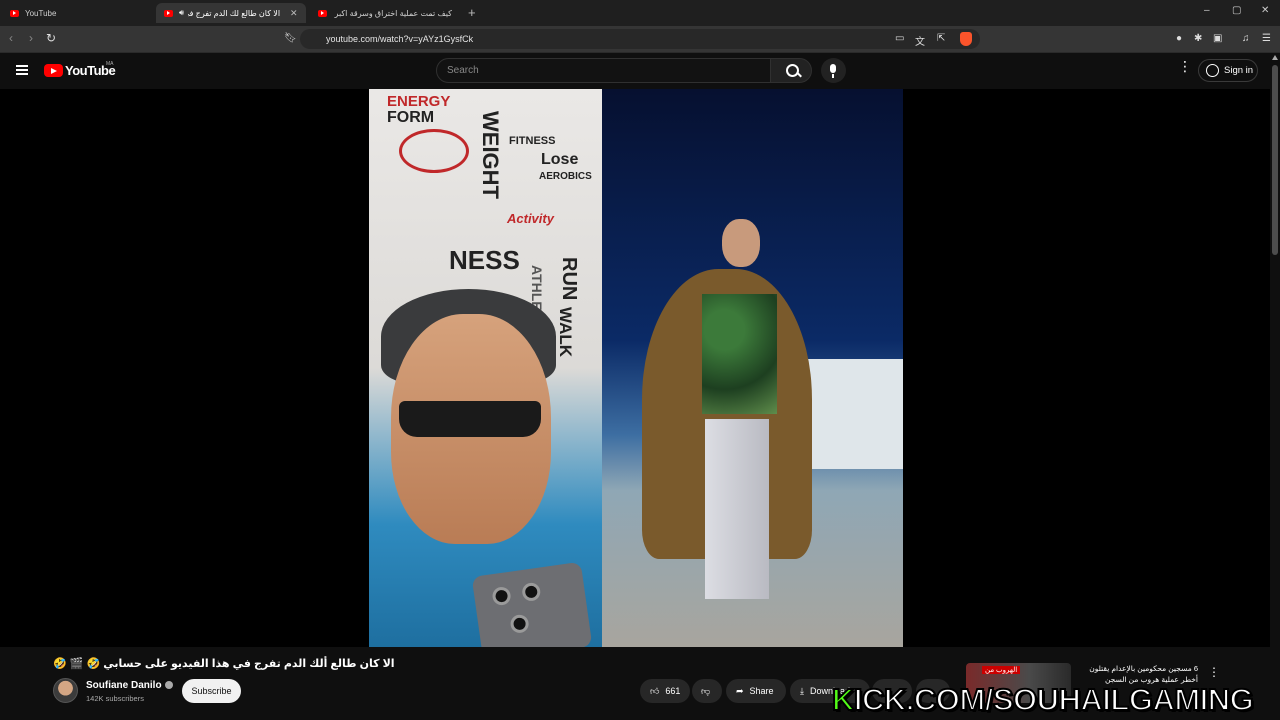 The width and height of the screenshot is (1280, 720). What do you see at coordinates (1239, 70) in the screenshot?
I see `sign-in-label: Sign in` at bounding box center [1239, 70].